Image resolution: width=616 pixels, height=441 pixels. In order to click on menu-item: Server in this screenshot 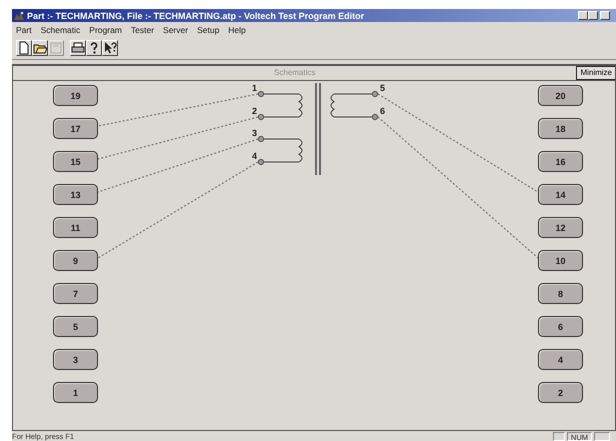, I will do `click(175, 30)`.